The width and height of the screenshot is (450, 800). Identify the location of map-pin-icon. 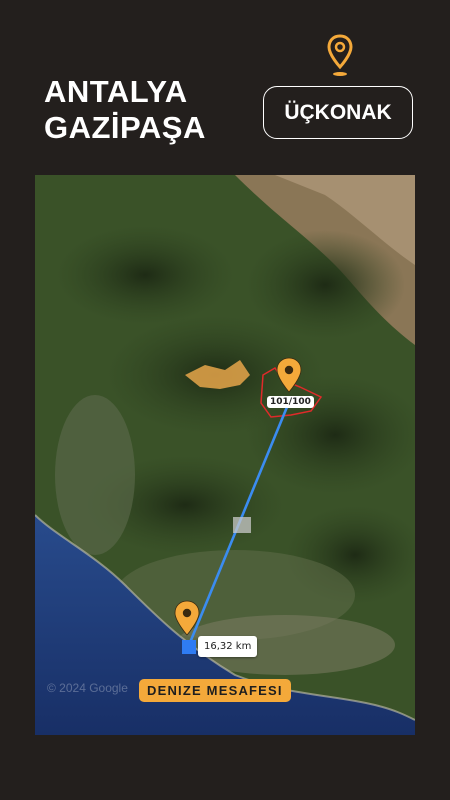
(340, 55).